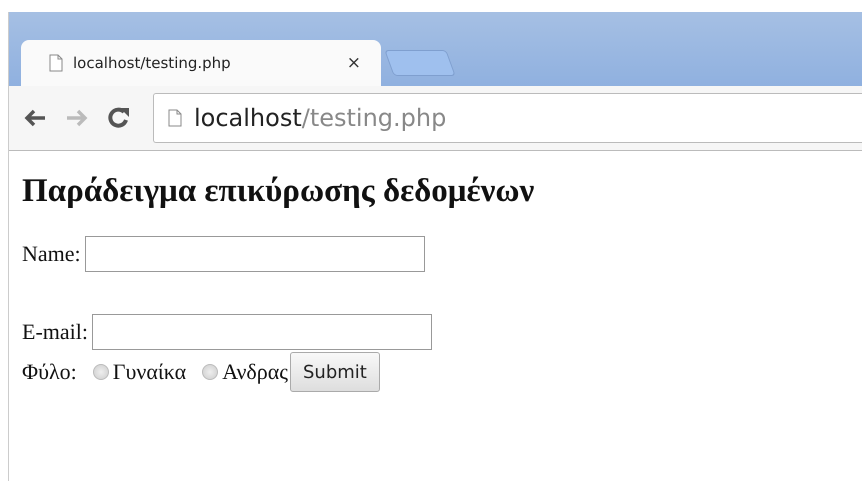 The width and height of the screenshot is (862, 481). I want to click on forward-icon, so click(77, 118).